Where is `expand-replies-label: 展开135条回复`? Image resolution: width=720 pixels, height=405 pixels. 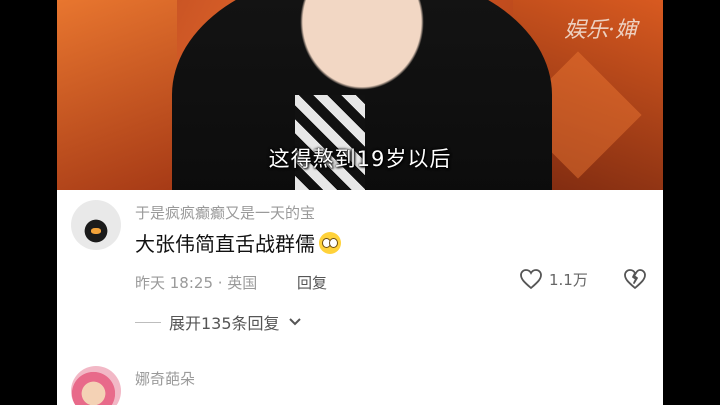
expand-replies-label: 展开135条回复 is located at coordinates (224, 323).